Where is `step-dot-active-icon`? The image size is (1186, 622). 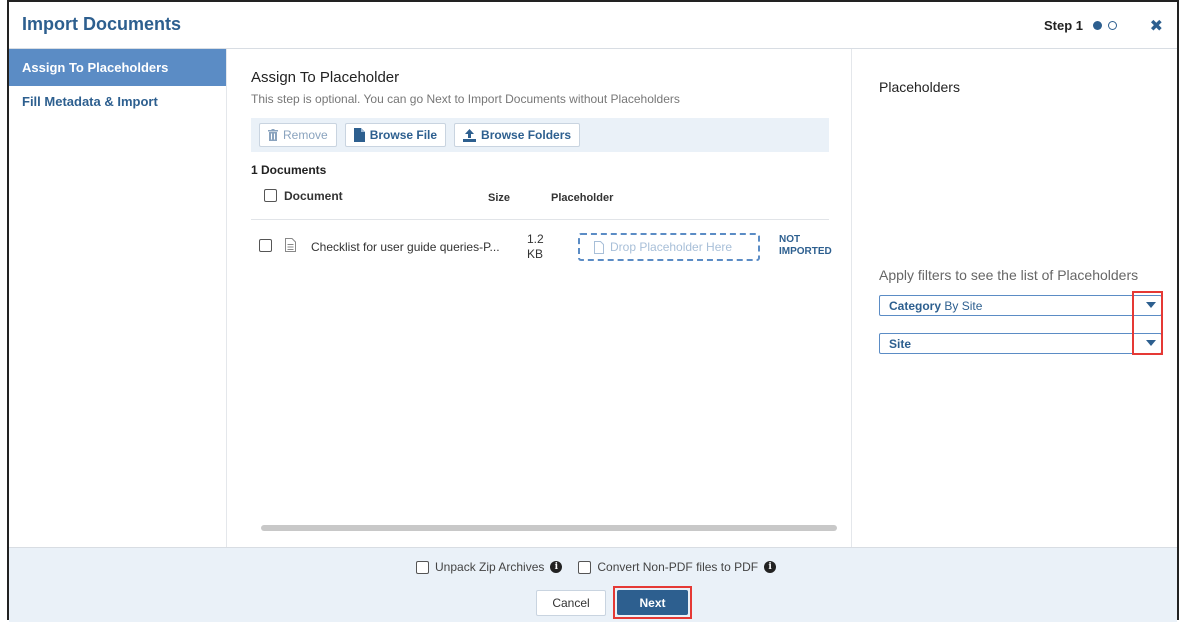
step-dot-active-icon is located at coordinates (1097, 25).